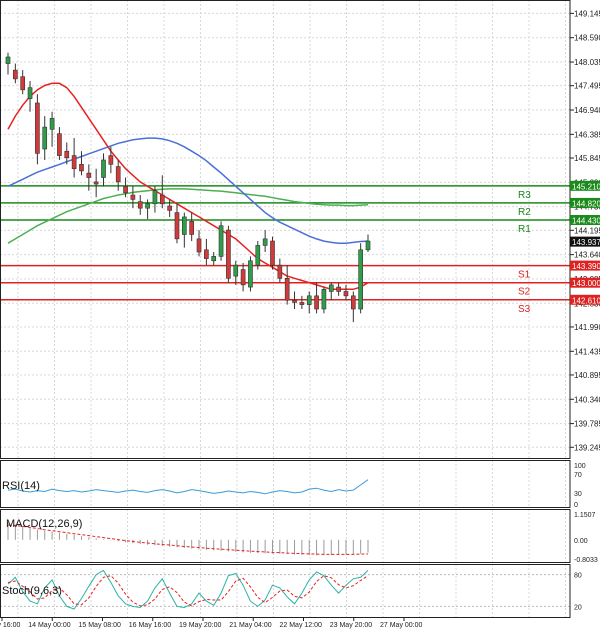  What do you see at coordinates (250, 625) in the screenshot?
I see `time-tick-label: 21 May 04:00` at bounding box center [250, 625].